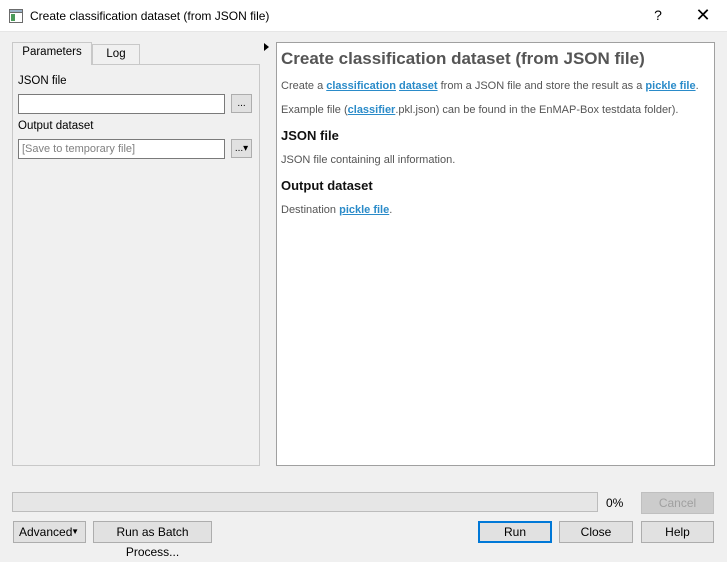 Image resolution: width=727 pixels, height=562 pixels. I want to click on output-dataset-label: Output dataset, so click(56, 126).